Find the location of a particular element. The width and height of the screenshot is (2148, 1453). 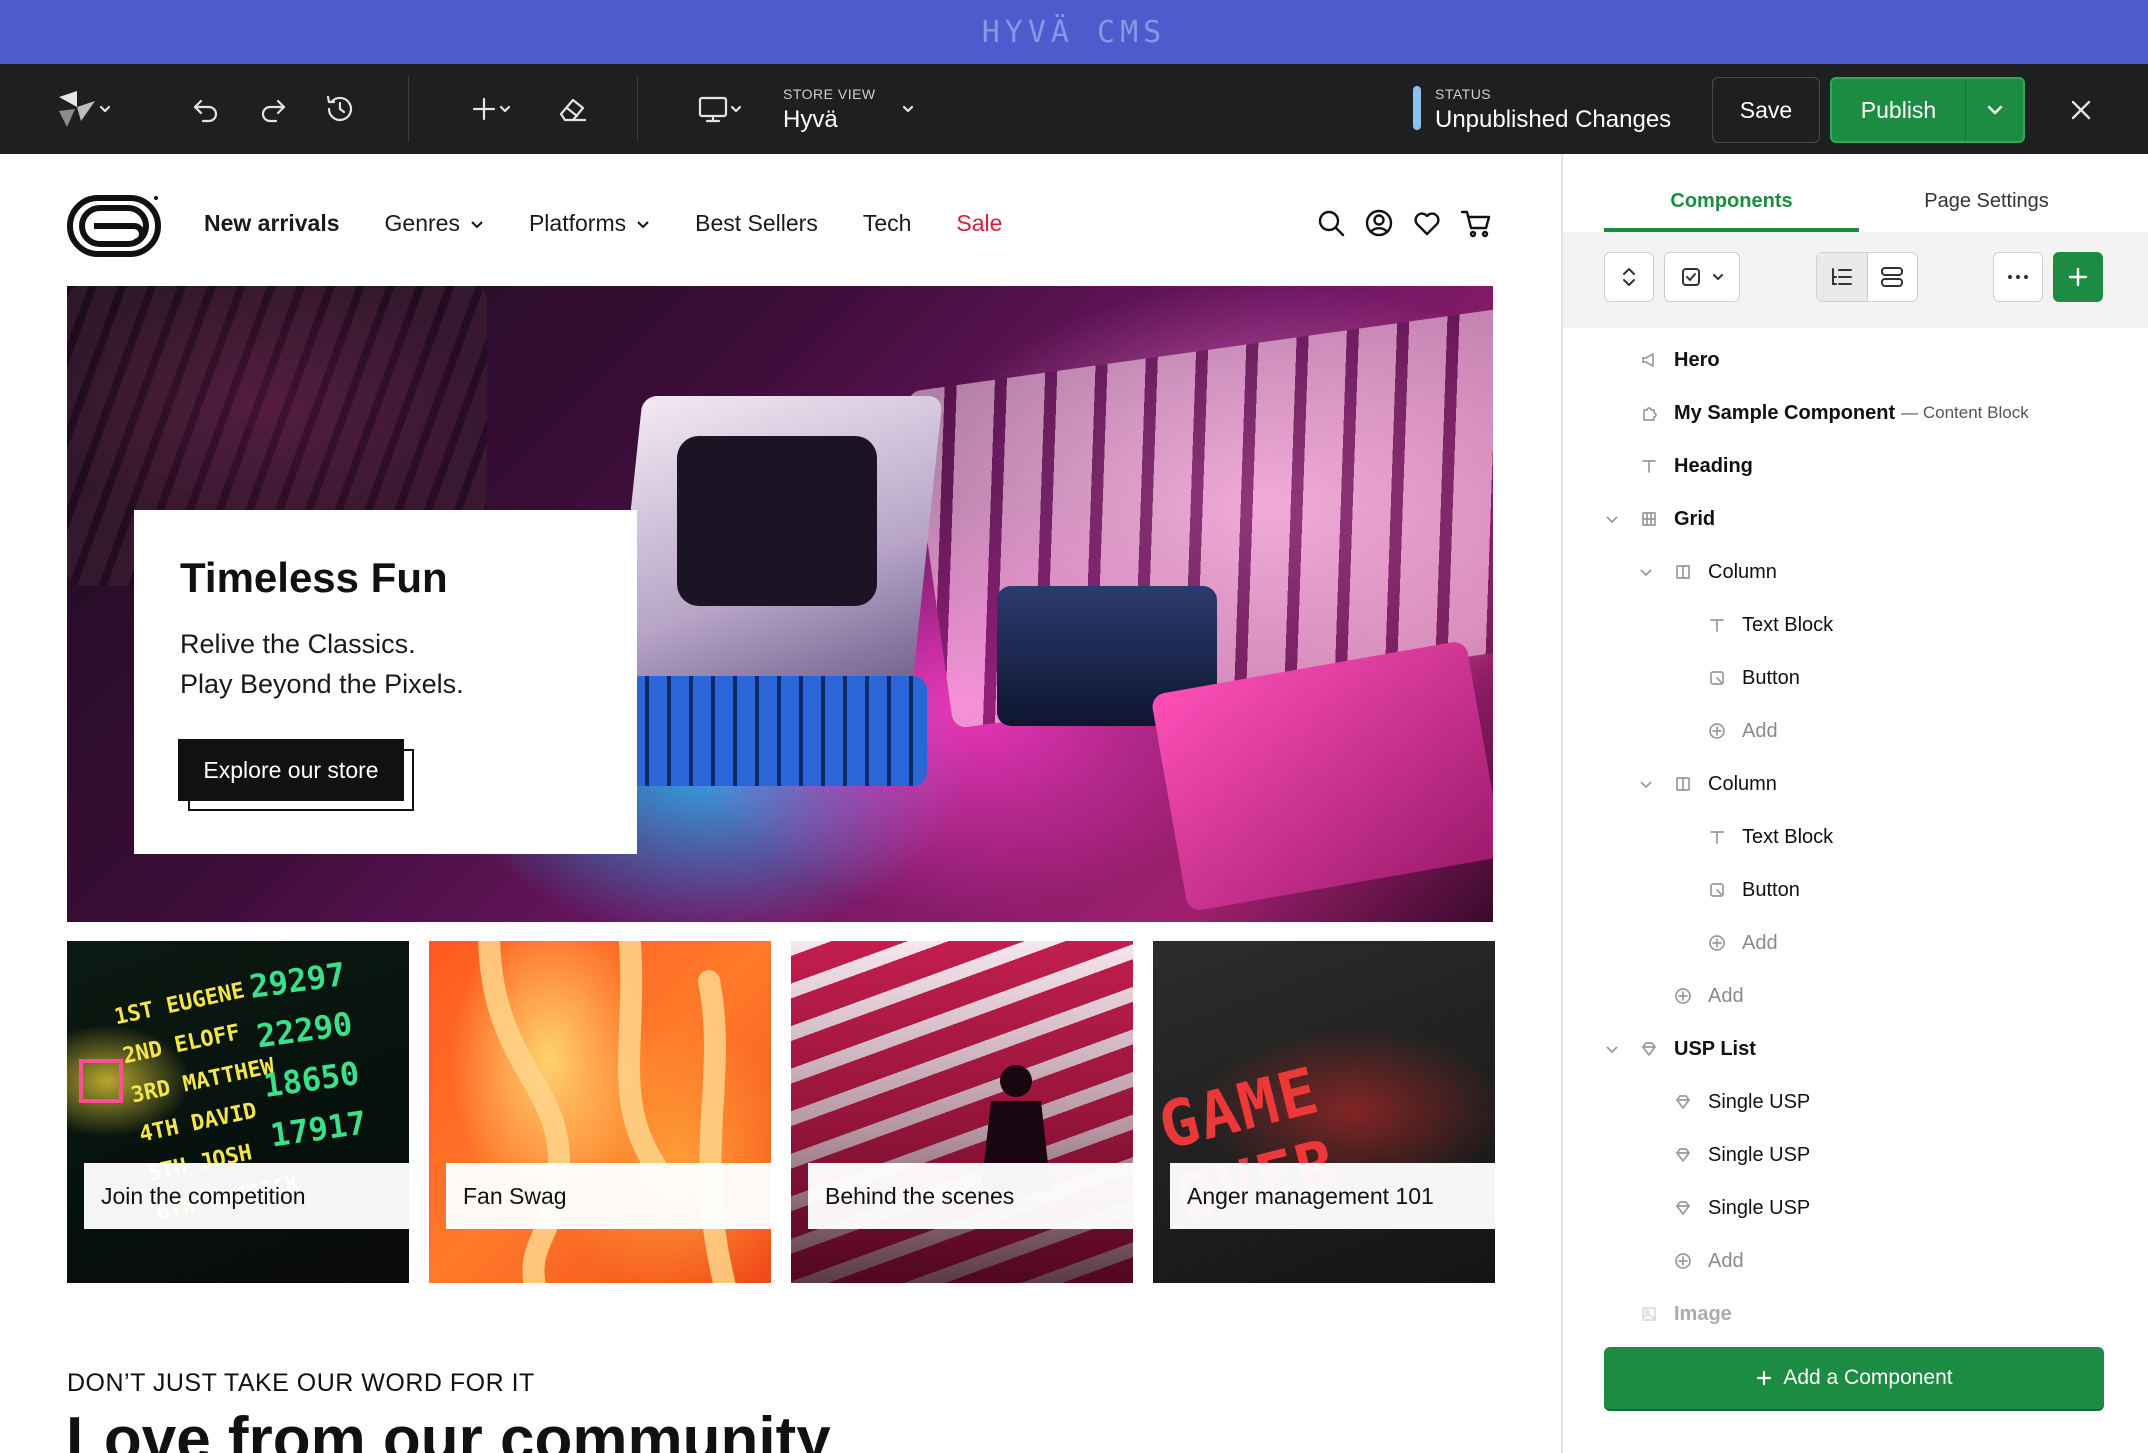

heart-icon is located at coordinates (1427, 223).